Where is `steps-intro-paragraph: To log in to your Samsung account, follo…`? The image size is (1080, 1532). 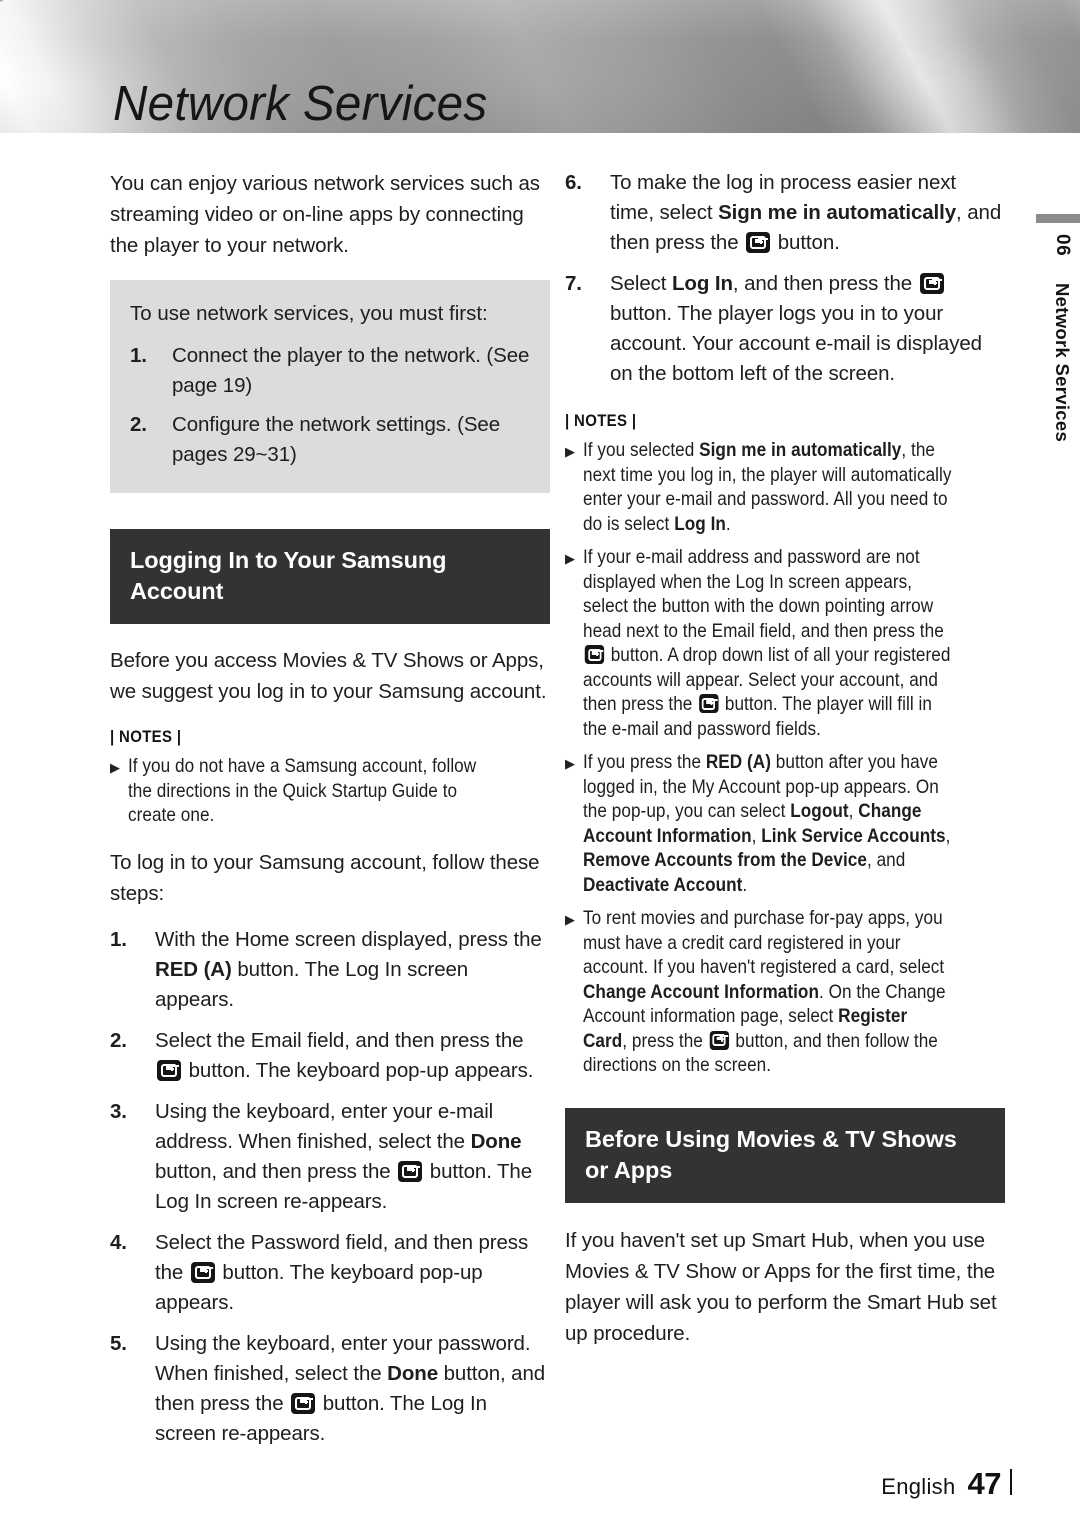
steps-intro-paragraph: To log in to your Samsung account, follo… is located at coordinates (325, 877).